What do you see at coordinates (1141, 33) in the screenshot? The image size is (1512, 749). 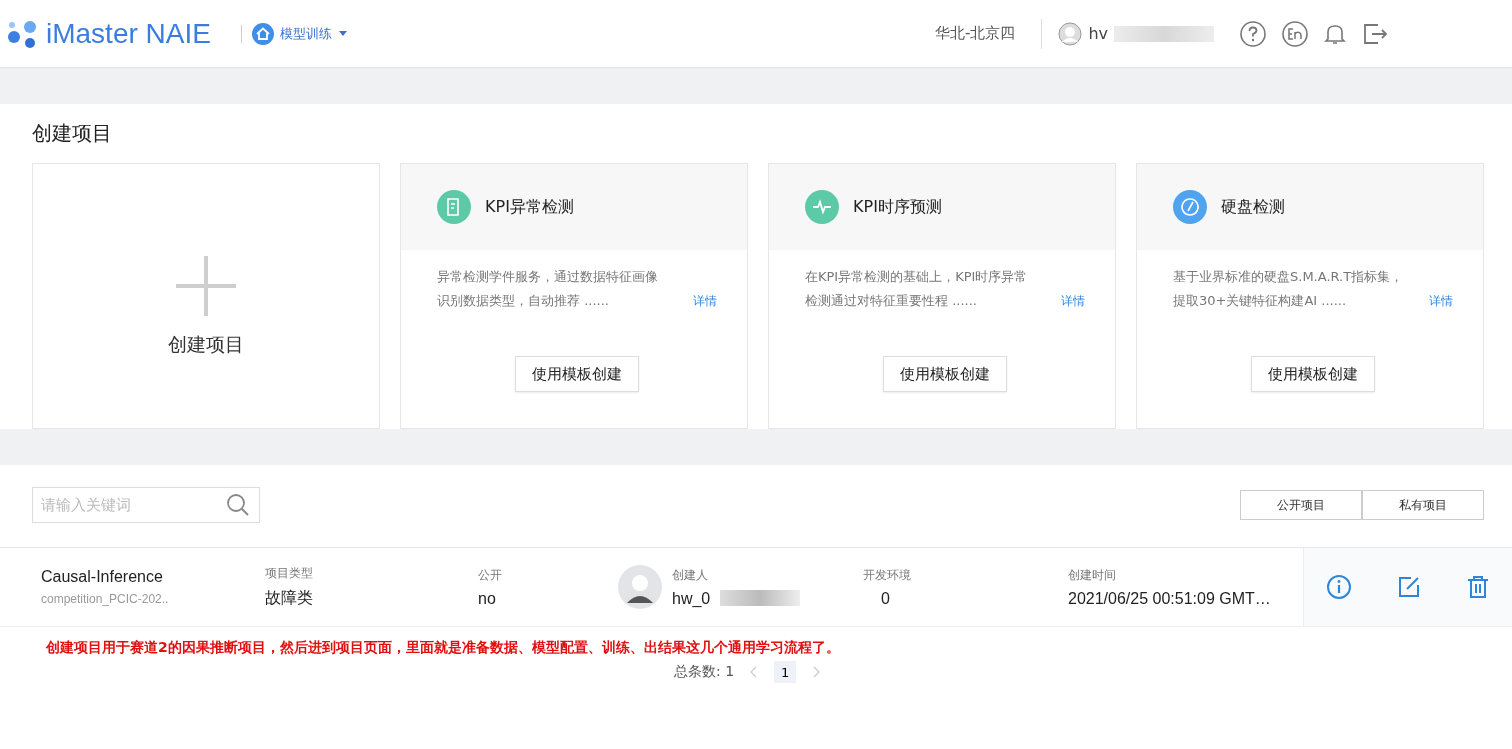 I see `user-menu: hv` at bounding box center [1141, 33].